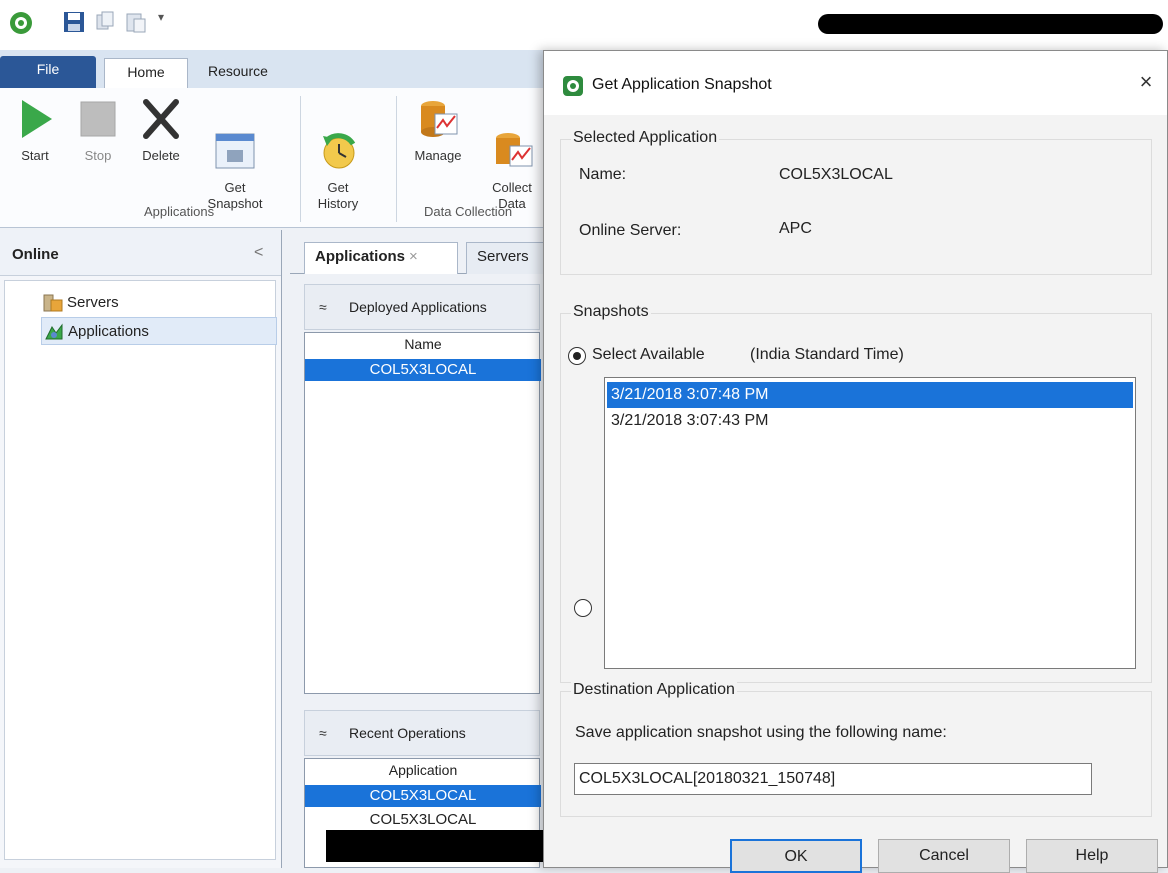  What do you see at coordinates (35, 119) in the screenshot?
I see `play-icon` at bounding box center [35, 119].